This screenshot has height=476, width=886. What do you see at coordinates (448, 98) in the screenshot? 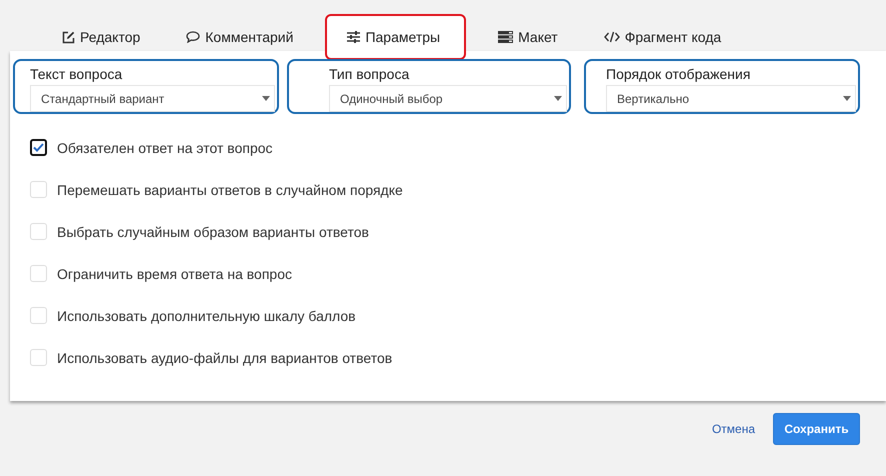
I see `dropdown: Одиночный выбор` at bounding box center [448, 98].